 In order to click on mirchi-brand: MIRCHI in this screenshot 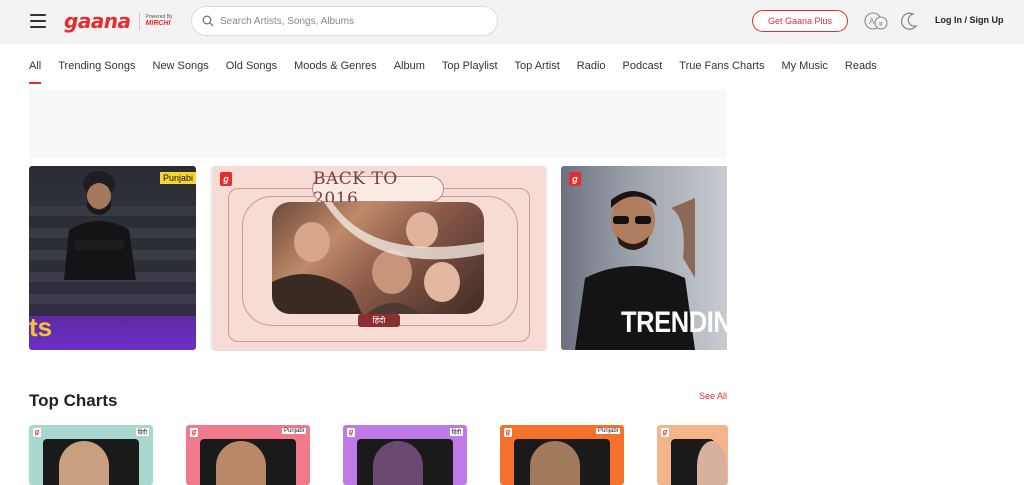, I will do `click(158, 23)`.